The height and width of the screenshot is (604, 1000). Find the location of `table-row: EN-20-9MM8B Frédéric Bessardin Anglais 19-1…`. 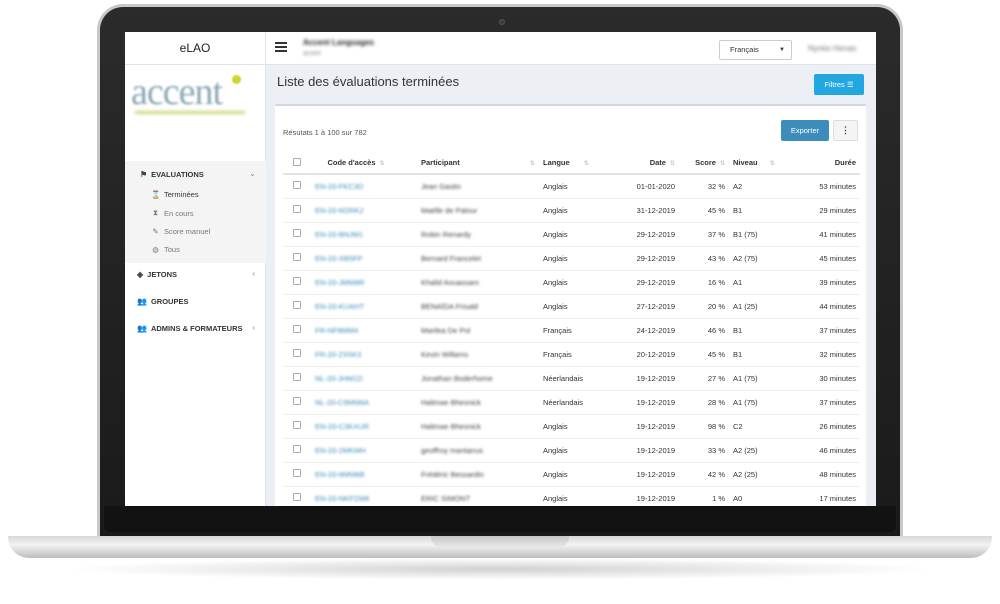

table-row: EN-20-9MM8B Frédéric Bessardin Anglais 19-1… is located at coordinates (571, 473).